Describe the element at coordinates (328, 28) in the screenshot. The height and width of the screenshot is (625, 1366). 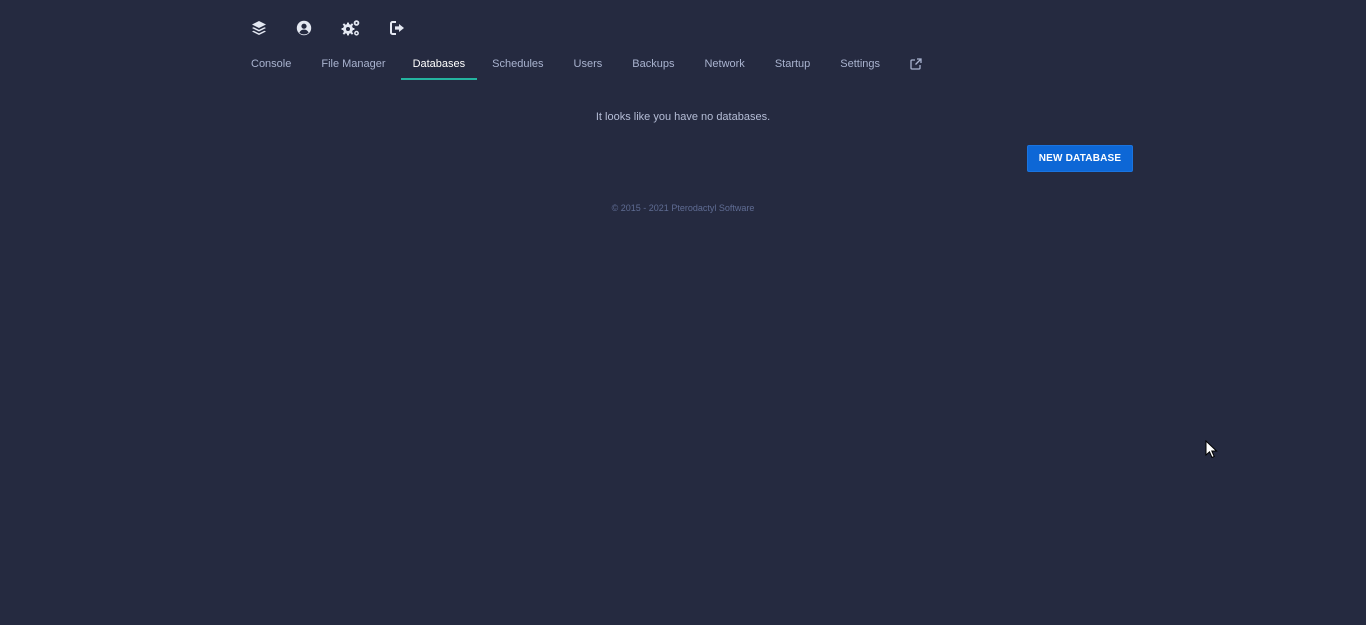
I see `header-icon-bar` at that location.